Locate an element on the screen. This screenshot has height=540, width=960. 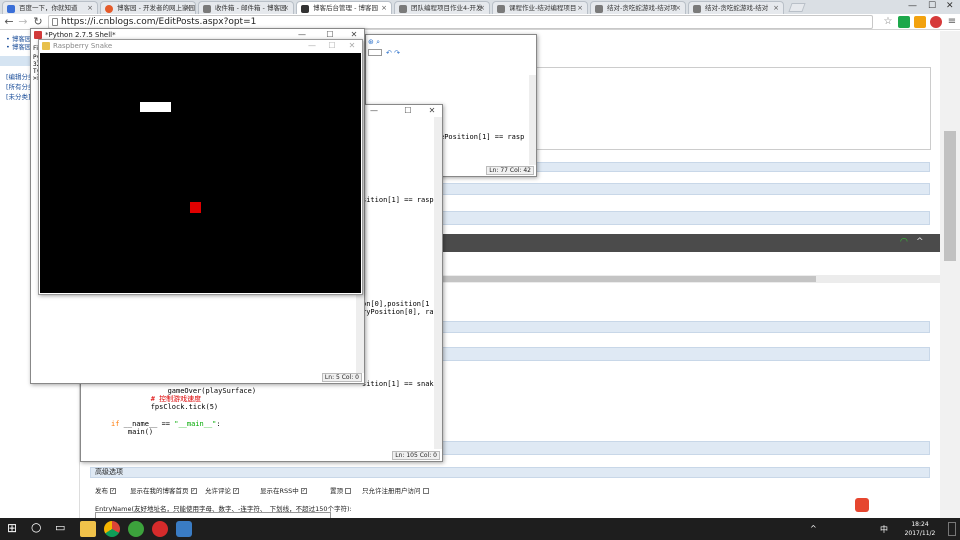
editor-toolbar-icons: ⊛ ⌕ is located at coordinates (374, 42).